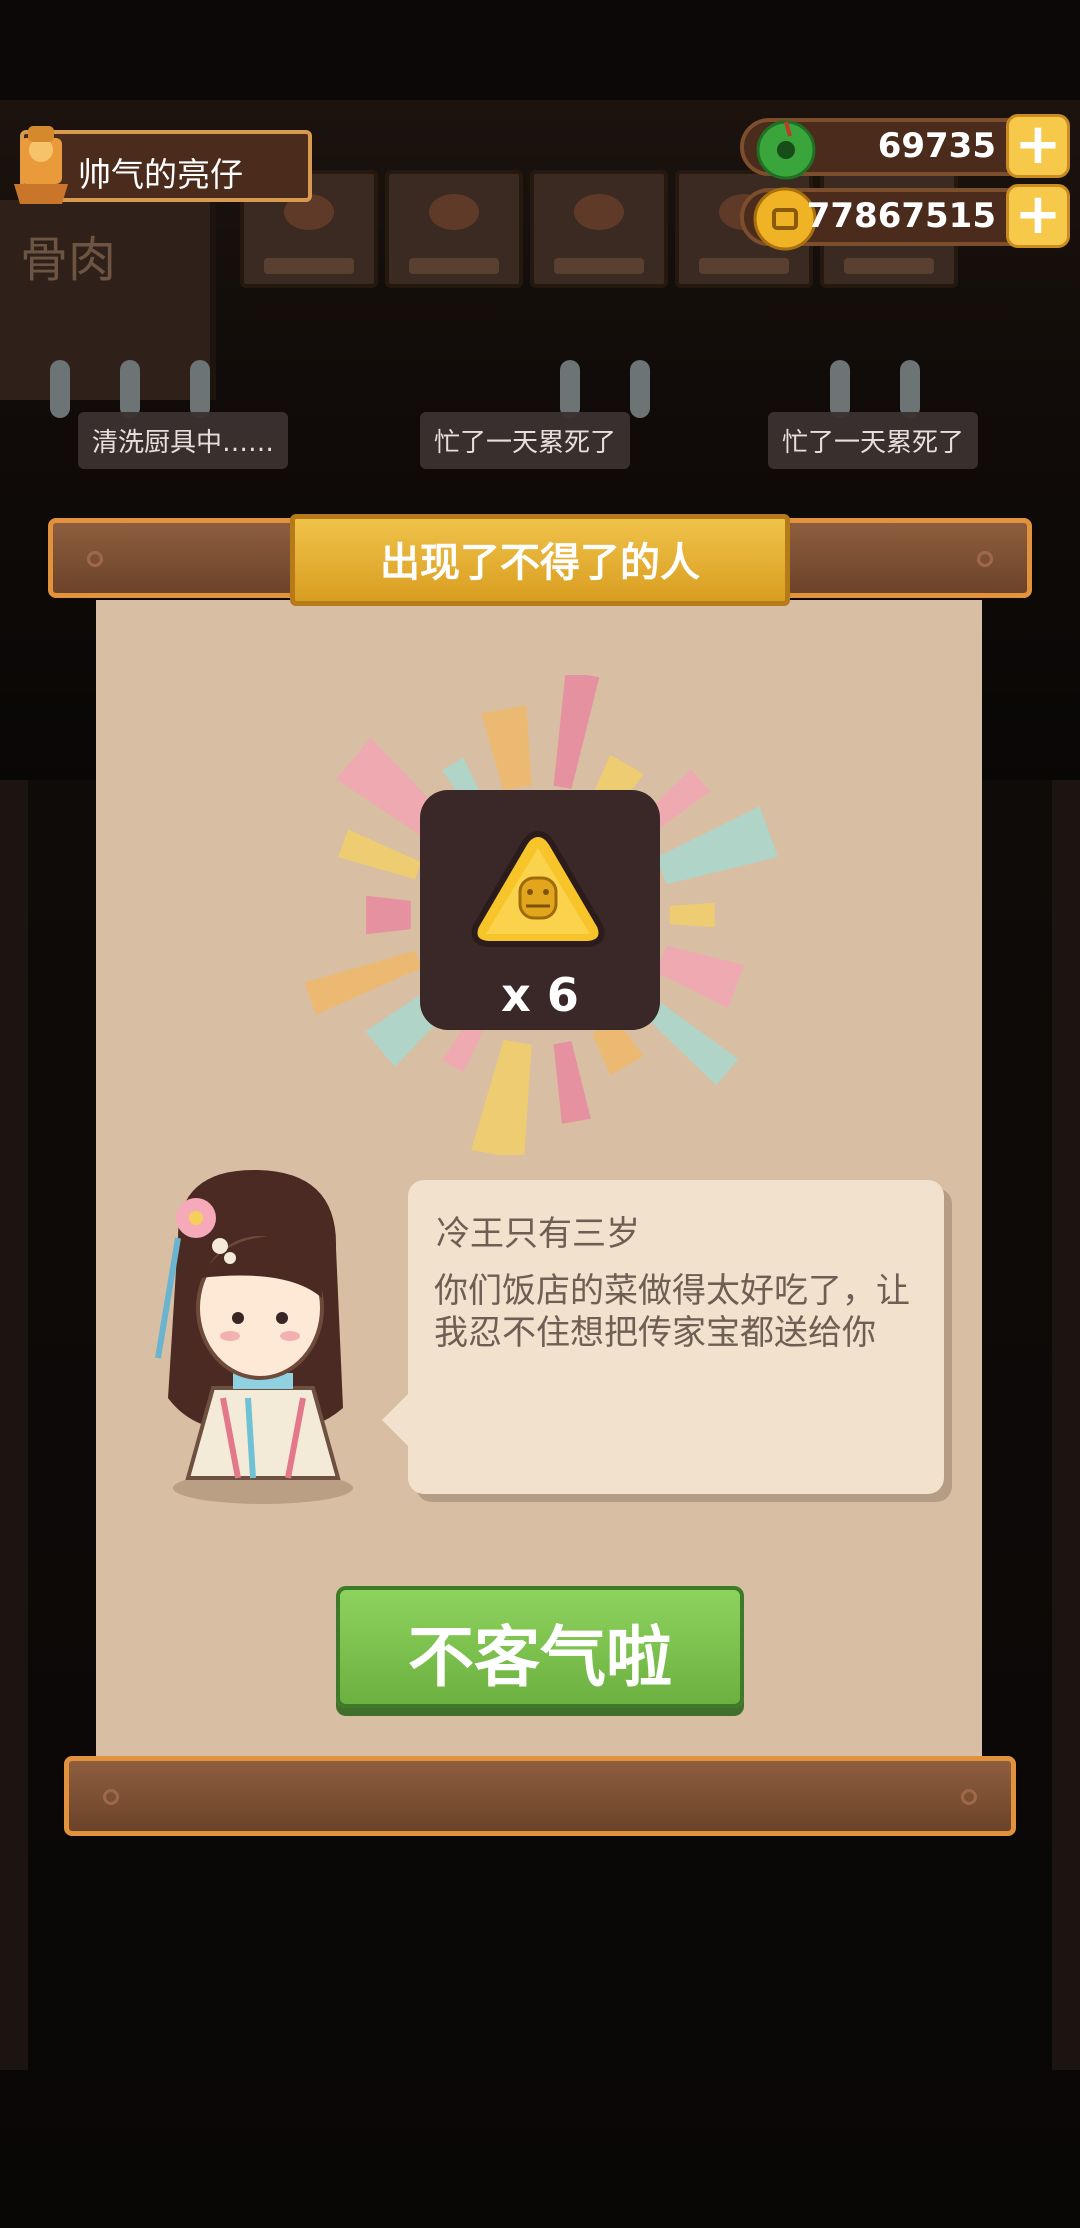 This screenshot has height=2228, width=1080. What do you see at coordinates (1066, 1425) in the screenshot?
I see `frame-right` at bounding box center [1066, 1425].